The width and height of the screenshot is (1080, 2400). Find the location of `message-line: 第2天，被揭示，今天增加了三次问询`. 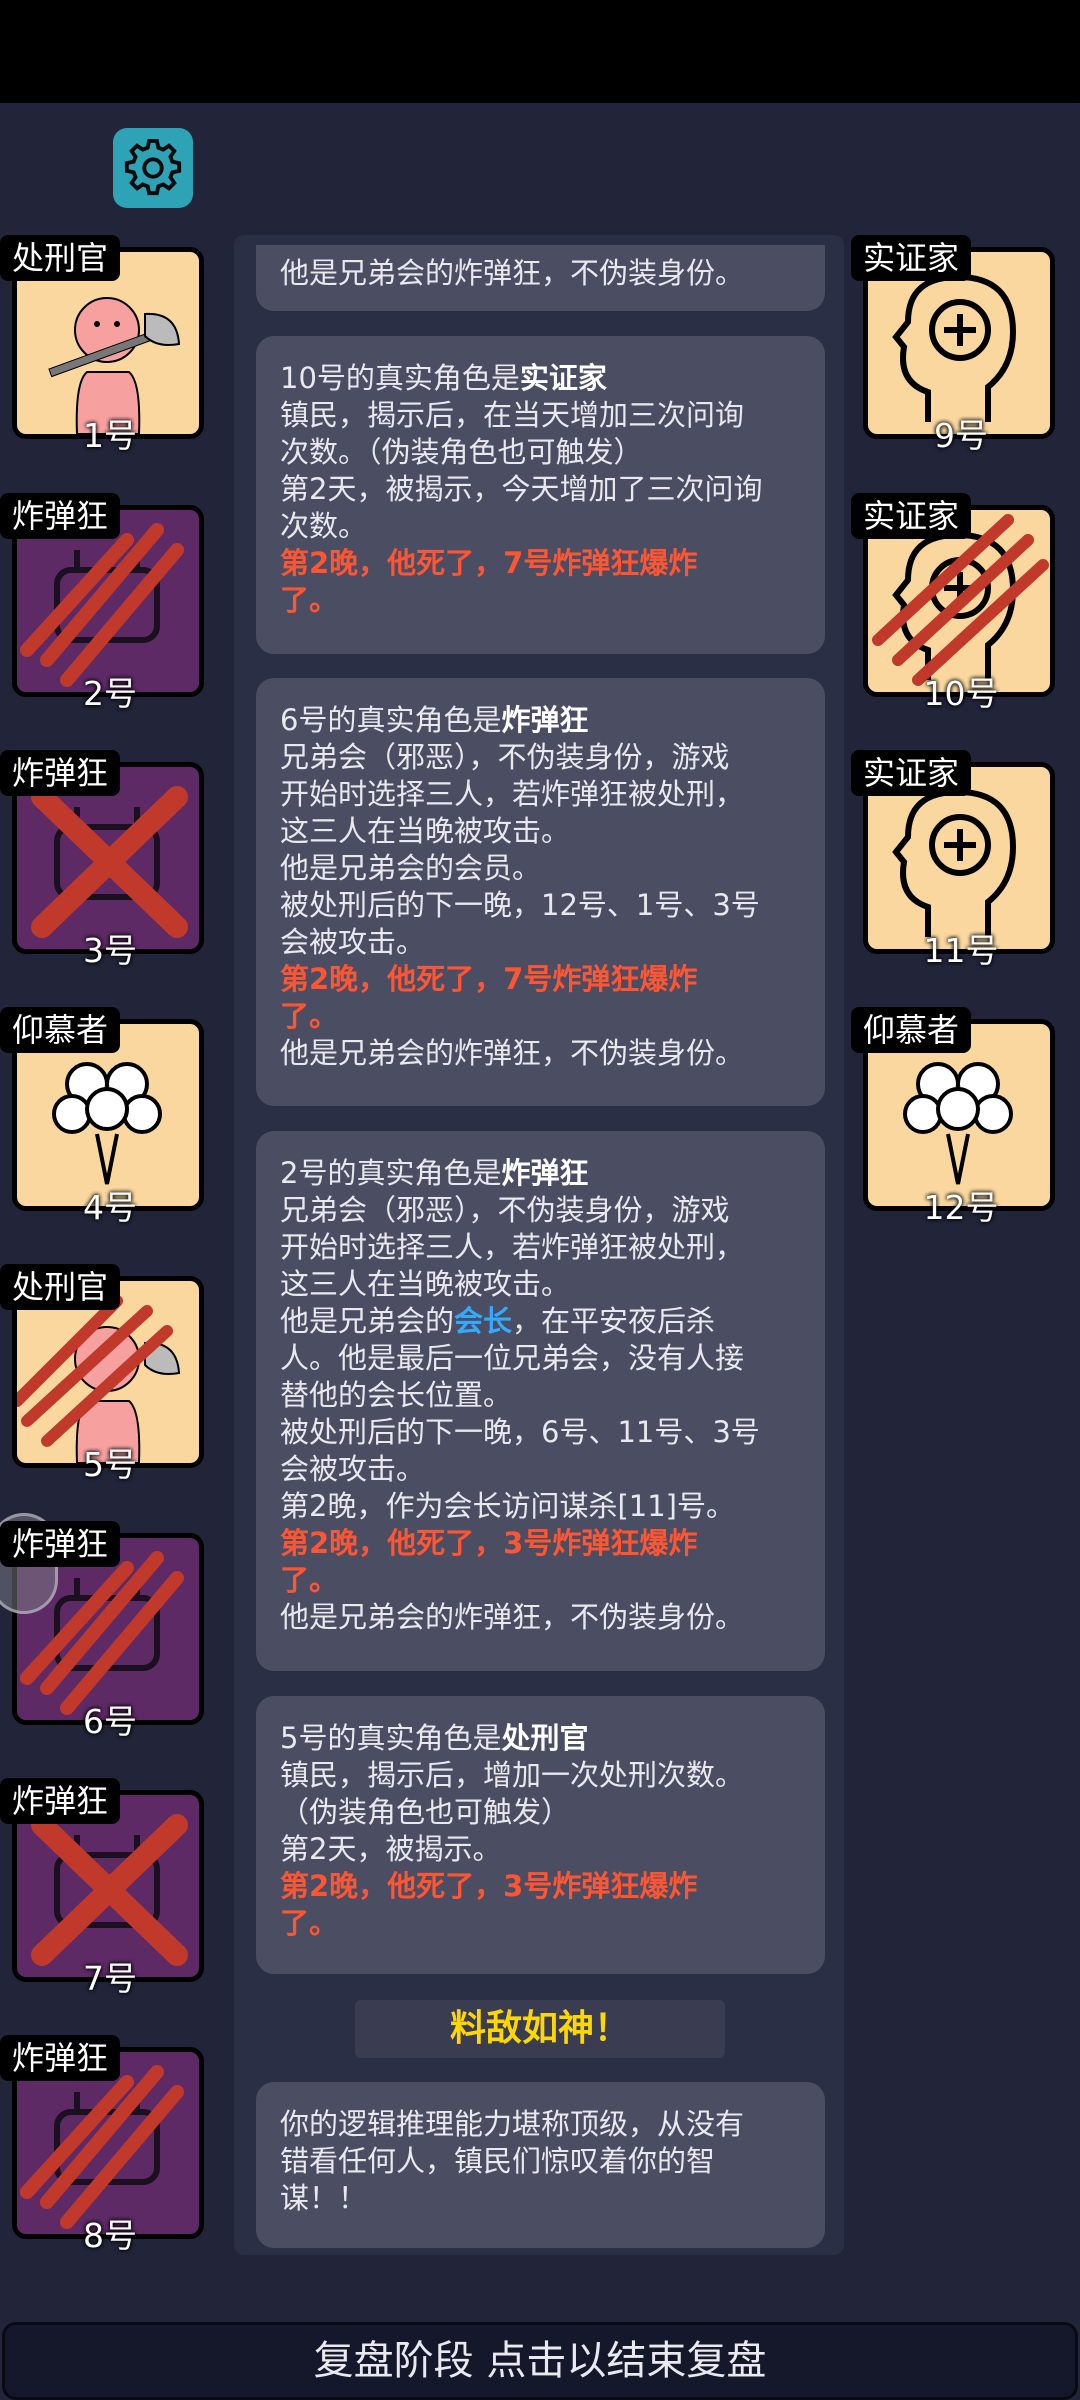

message-line: 第2天，被揭示，今天增加了三次问询 is located at coordinates (521, 489).